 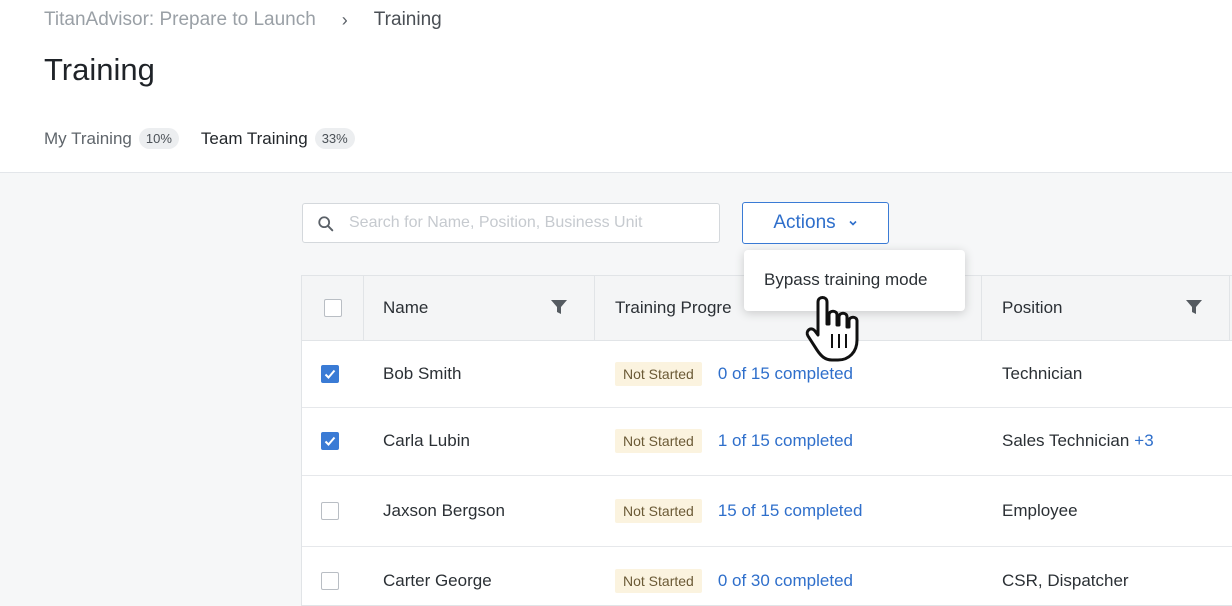 I want to click on search-icon, so click(x=326, y=224).